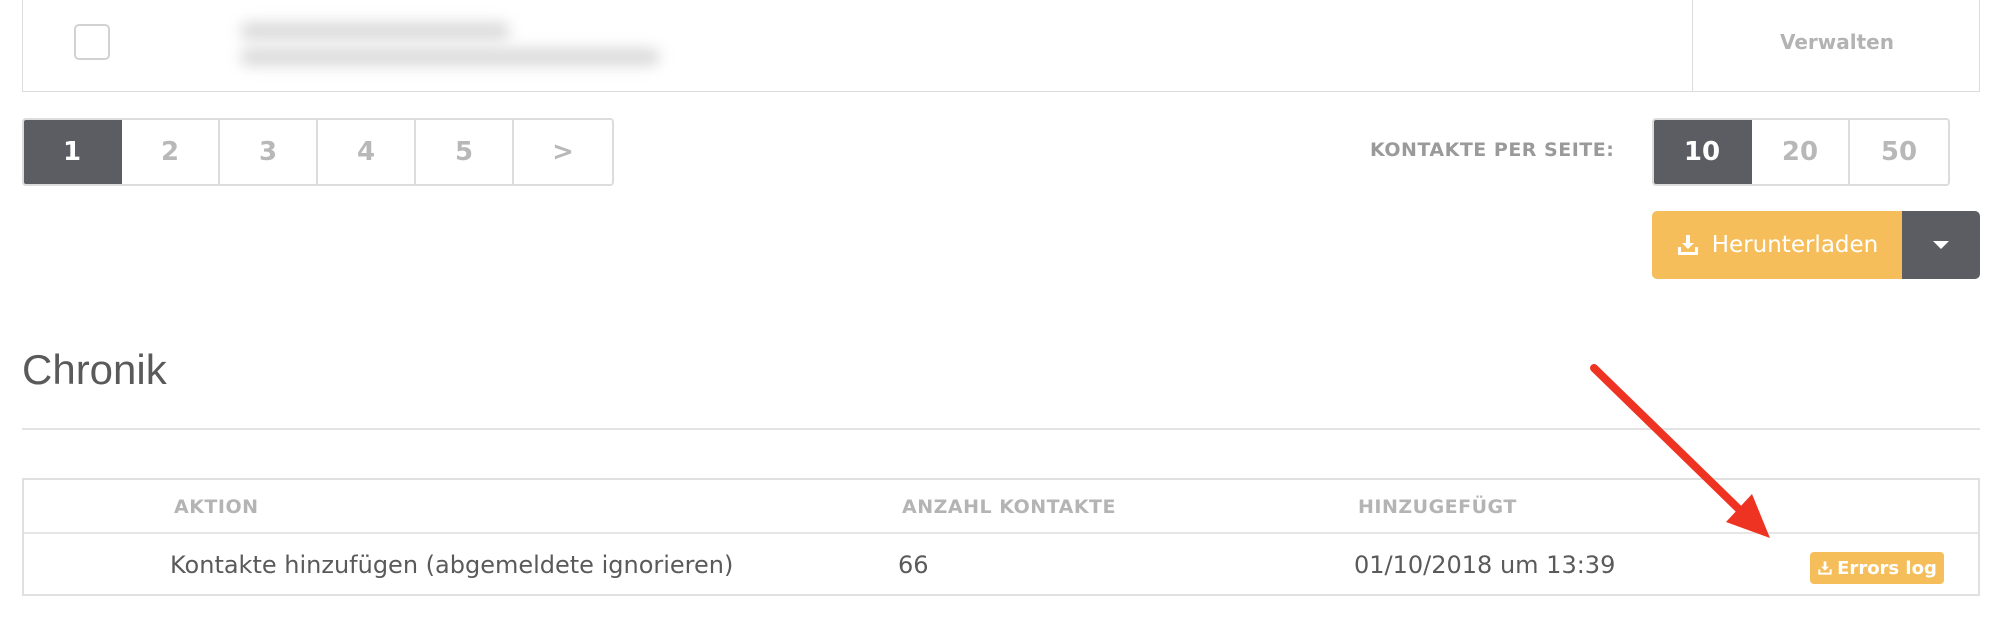  Describe the element at coordinates (450, 57) in the screenshot. I see `blurred-contact-email` at that location.